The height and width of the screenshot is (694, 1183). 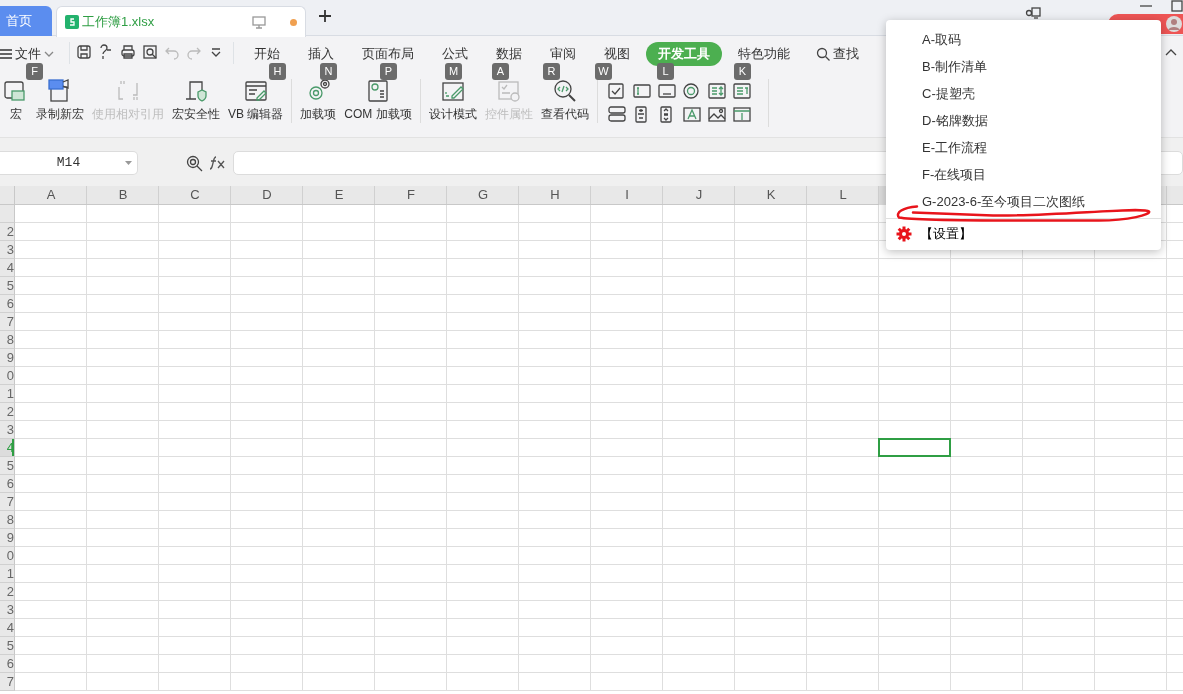 What do you see at coordinates (411, 195) in the screenshot?
I see `column-header: F` at bounding box center [411, 195].